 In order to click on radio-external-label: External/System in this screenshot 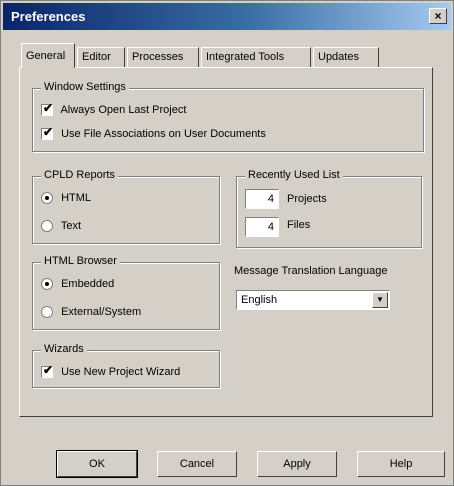, I will do `click(101, 312)`.